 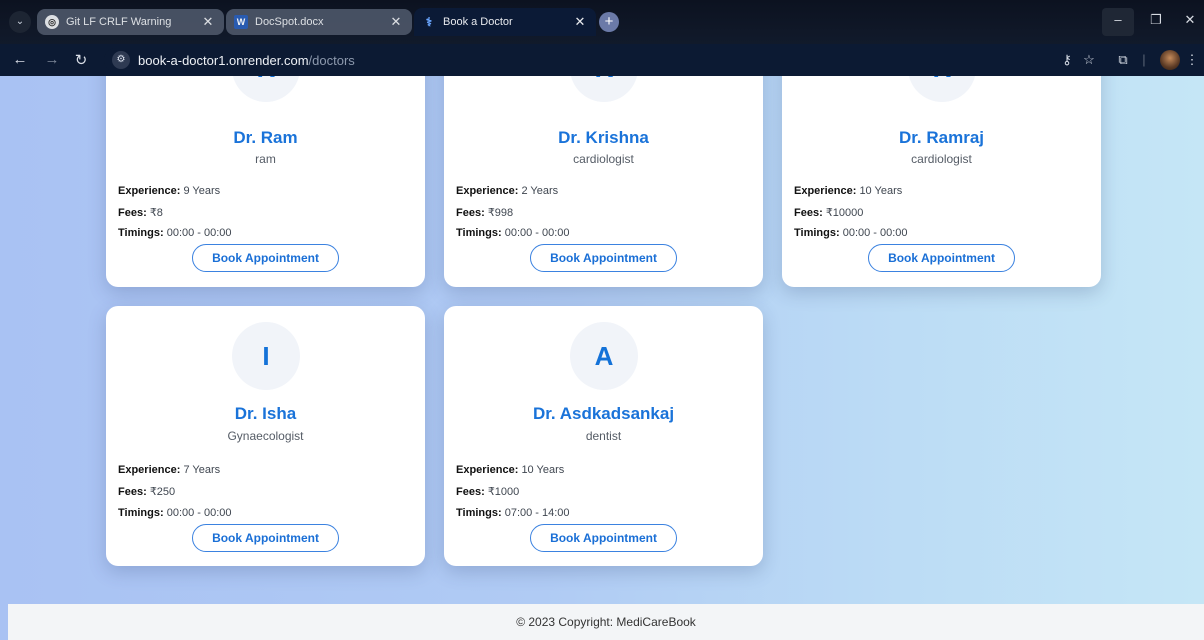 I want to click on restore-button: ❐, so click(x=1156, y=20).